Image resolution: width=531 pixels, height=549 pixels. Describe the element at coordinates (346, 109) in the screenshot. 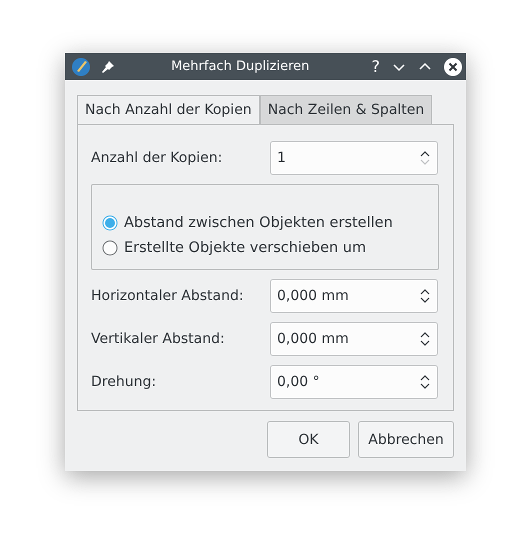

I see `tab: Nach Zeilen & Spalten` at that location.